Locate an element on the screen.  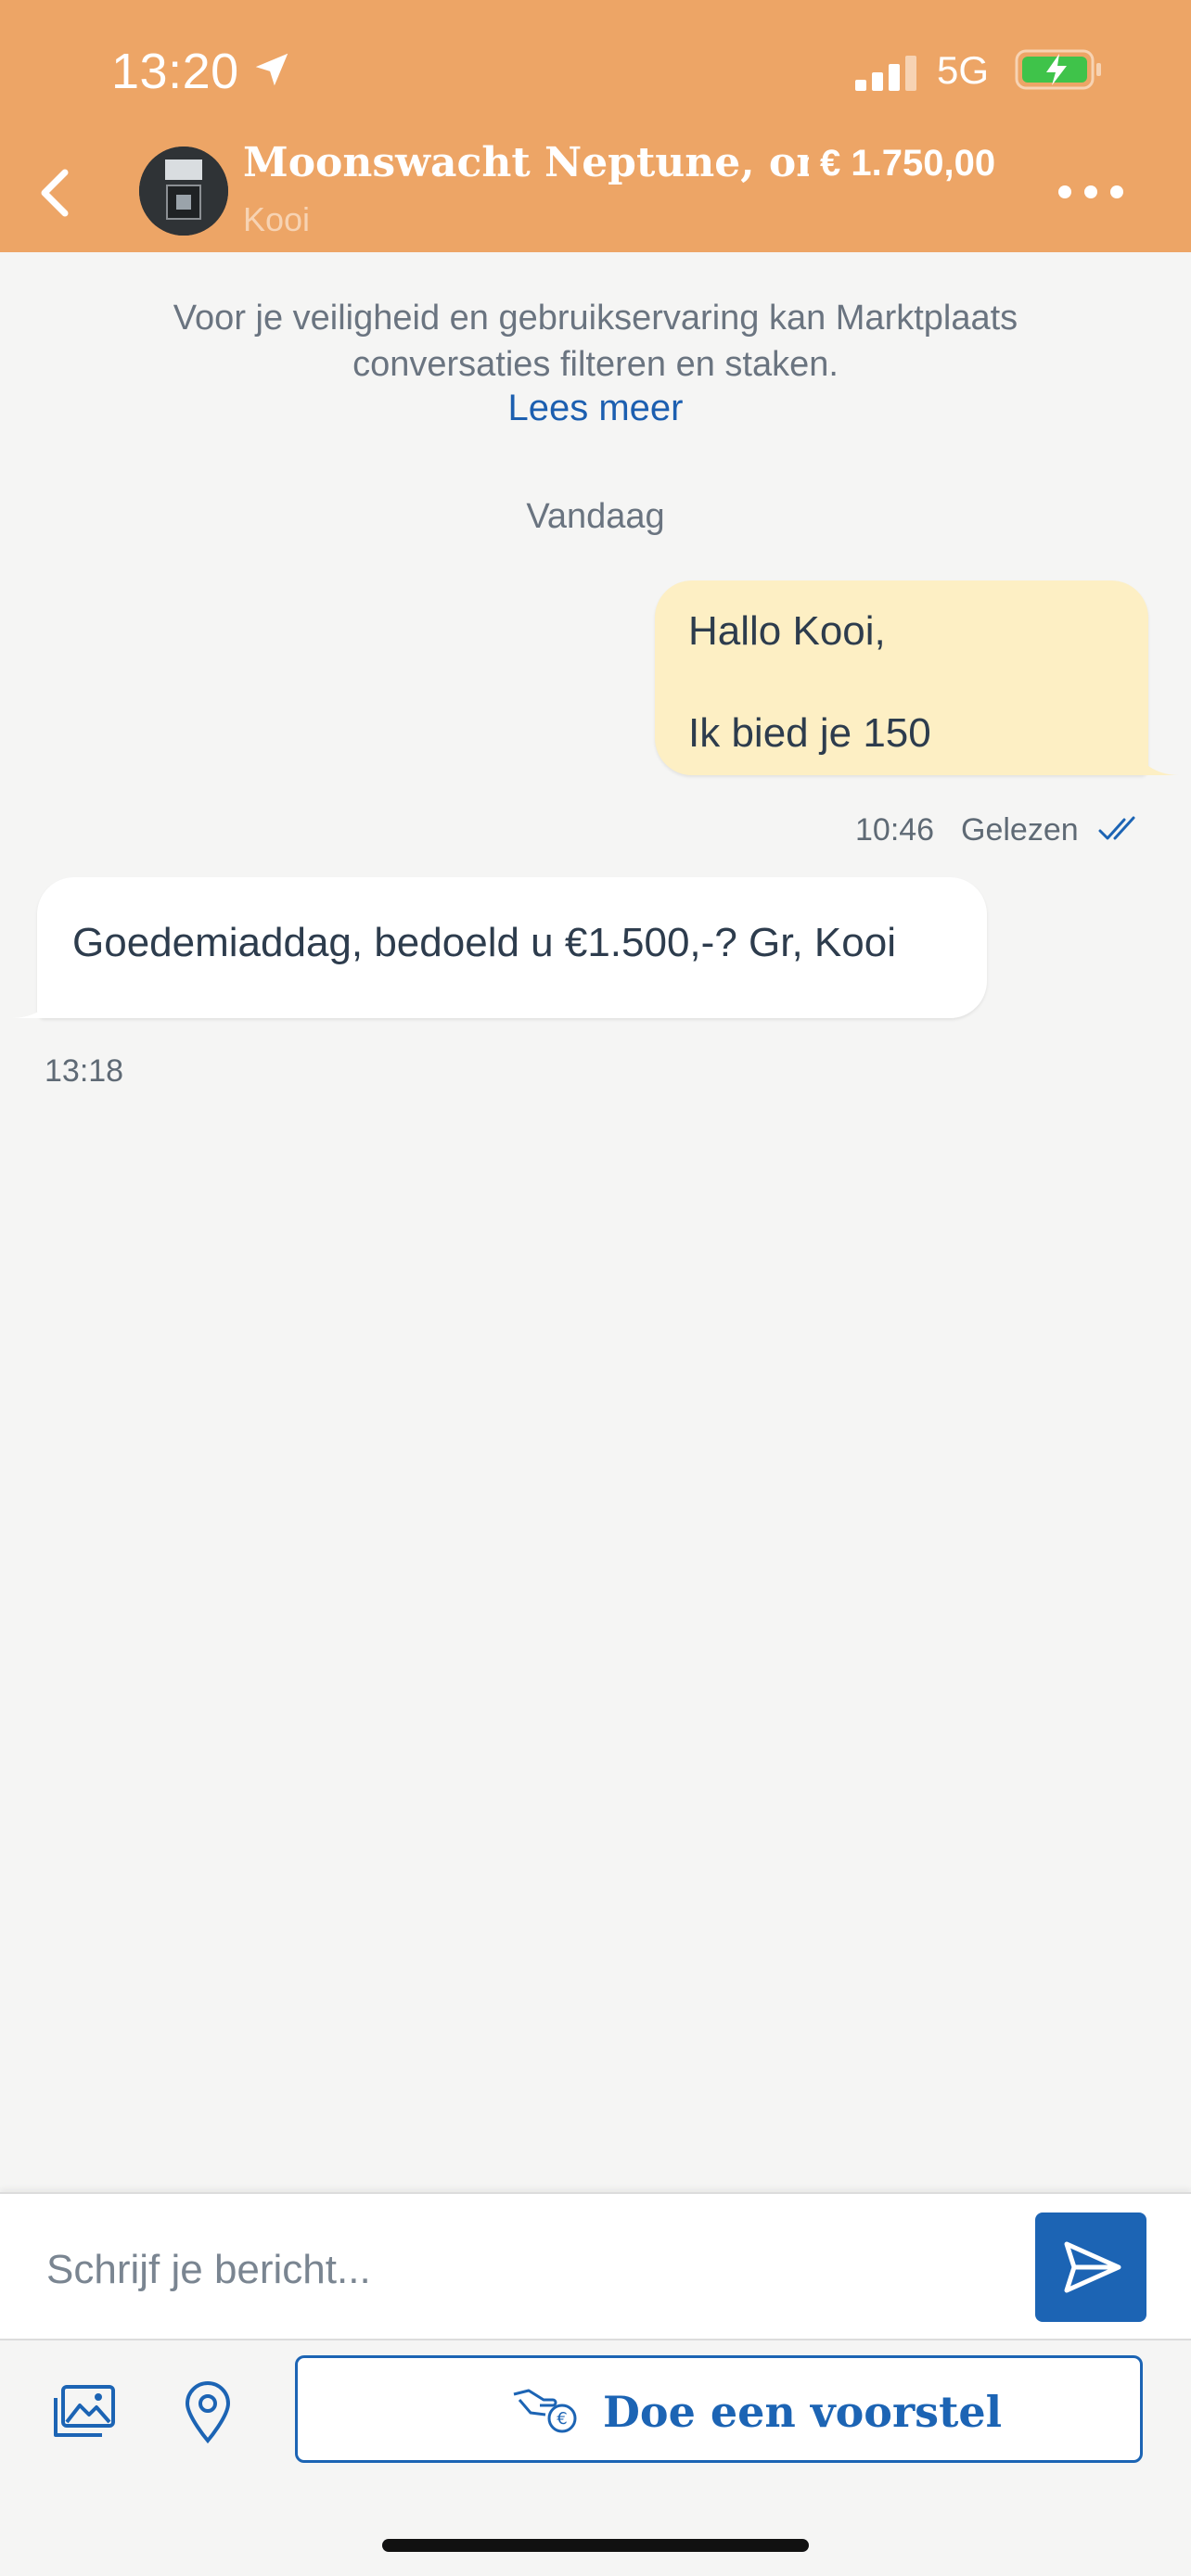
send-icon is located at coordinates (1092, 2267).